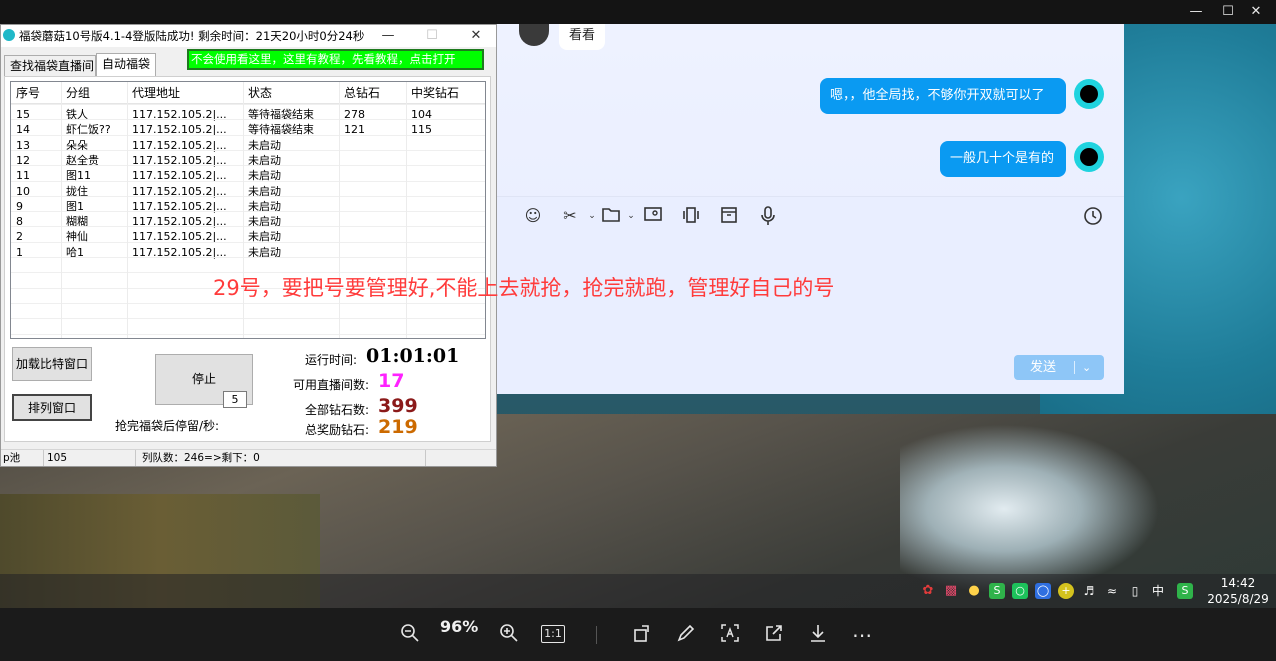  I want to click on status-bar: p池 105 列队数：246=>剩下：0, so click(248, 457).